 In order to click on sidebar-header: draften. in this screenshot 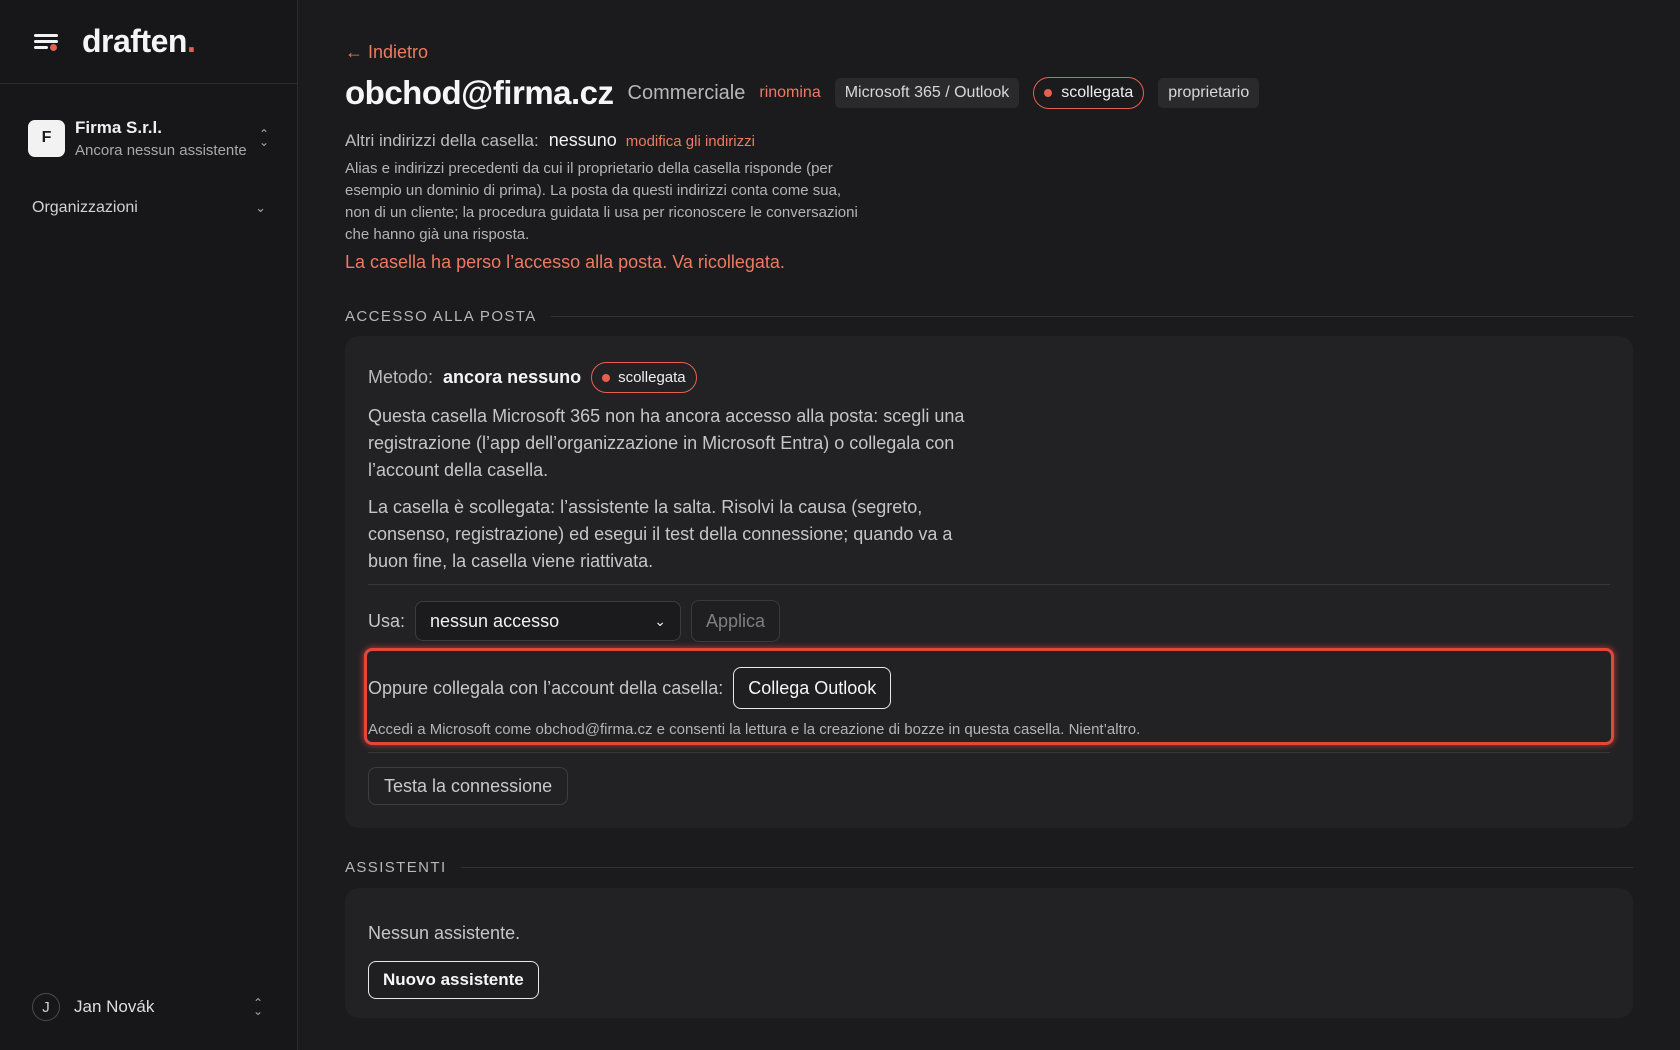, I will do `click(148, 42)`.